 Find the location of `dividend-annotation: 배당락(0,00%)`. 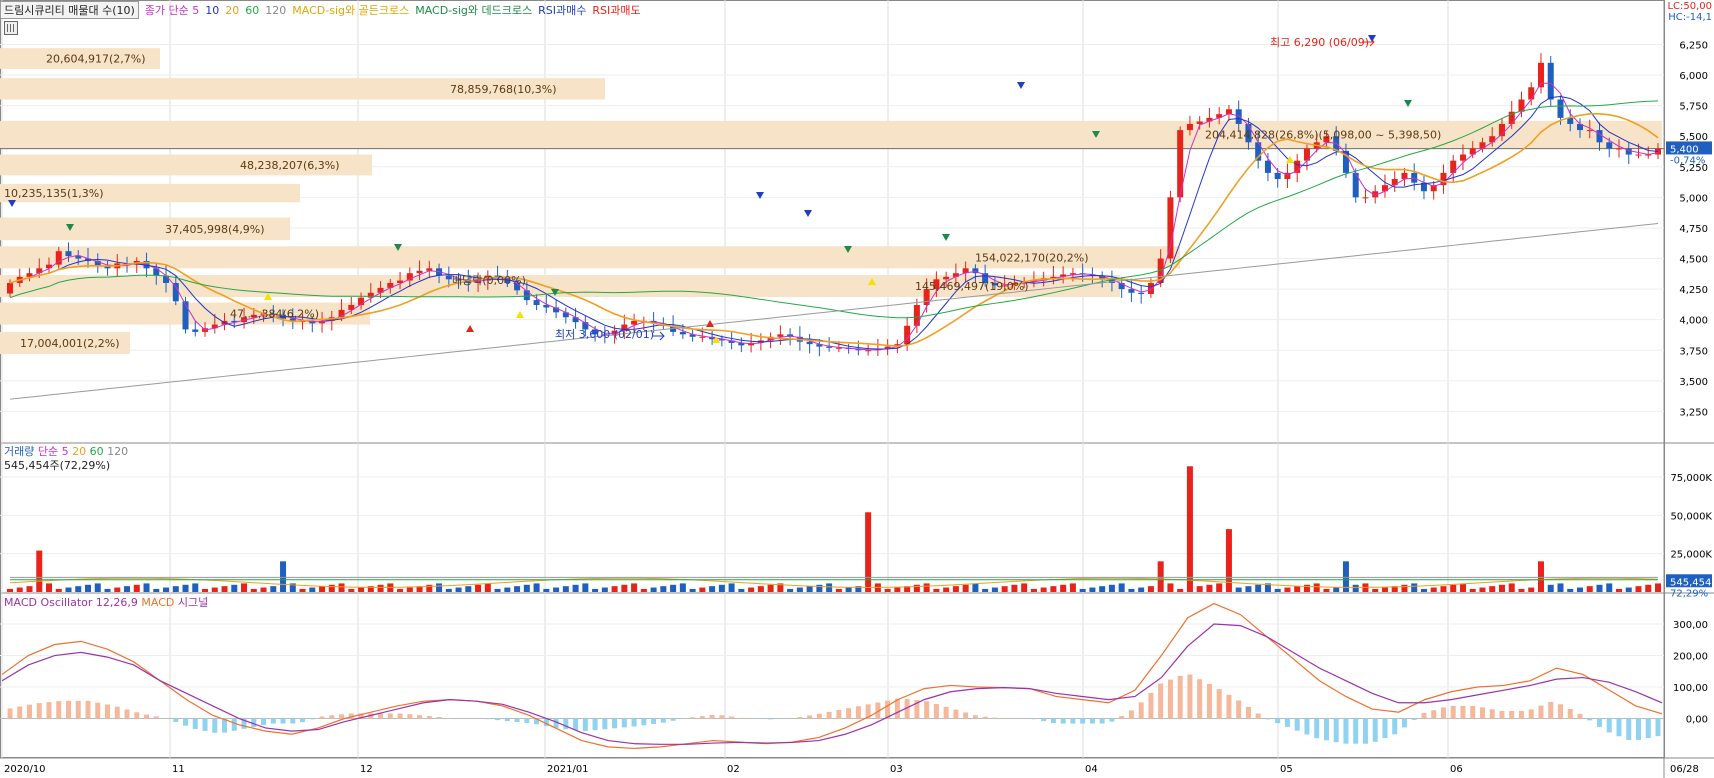

dividend-annotation: 배당락(0,00%) is located at coordinates (489, 280).